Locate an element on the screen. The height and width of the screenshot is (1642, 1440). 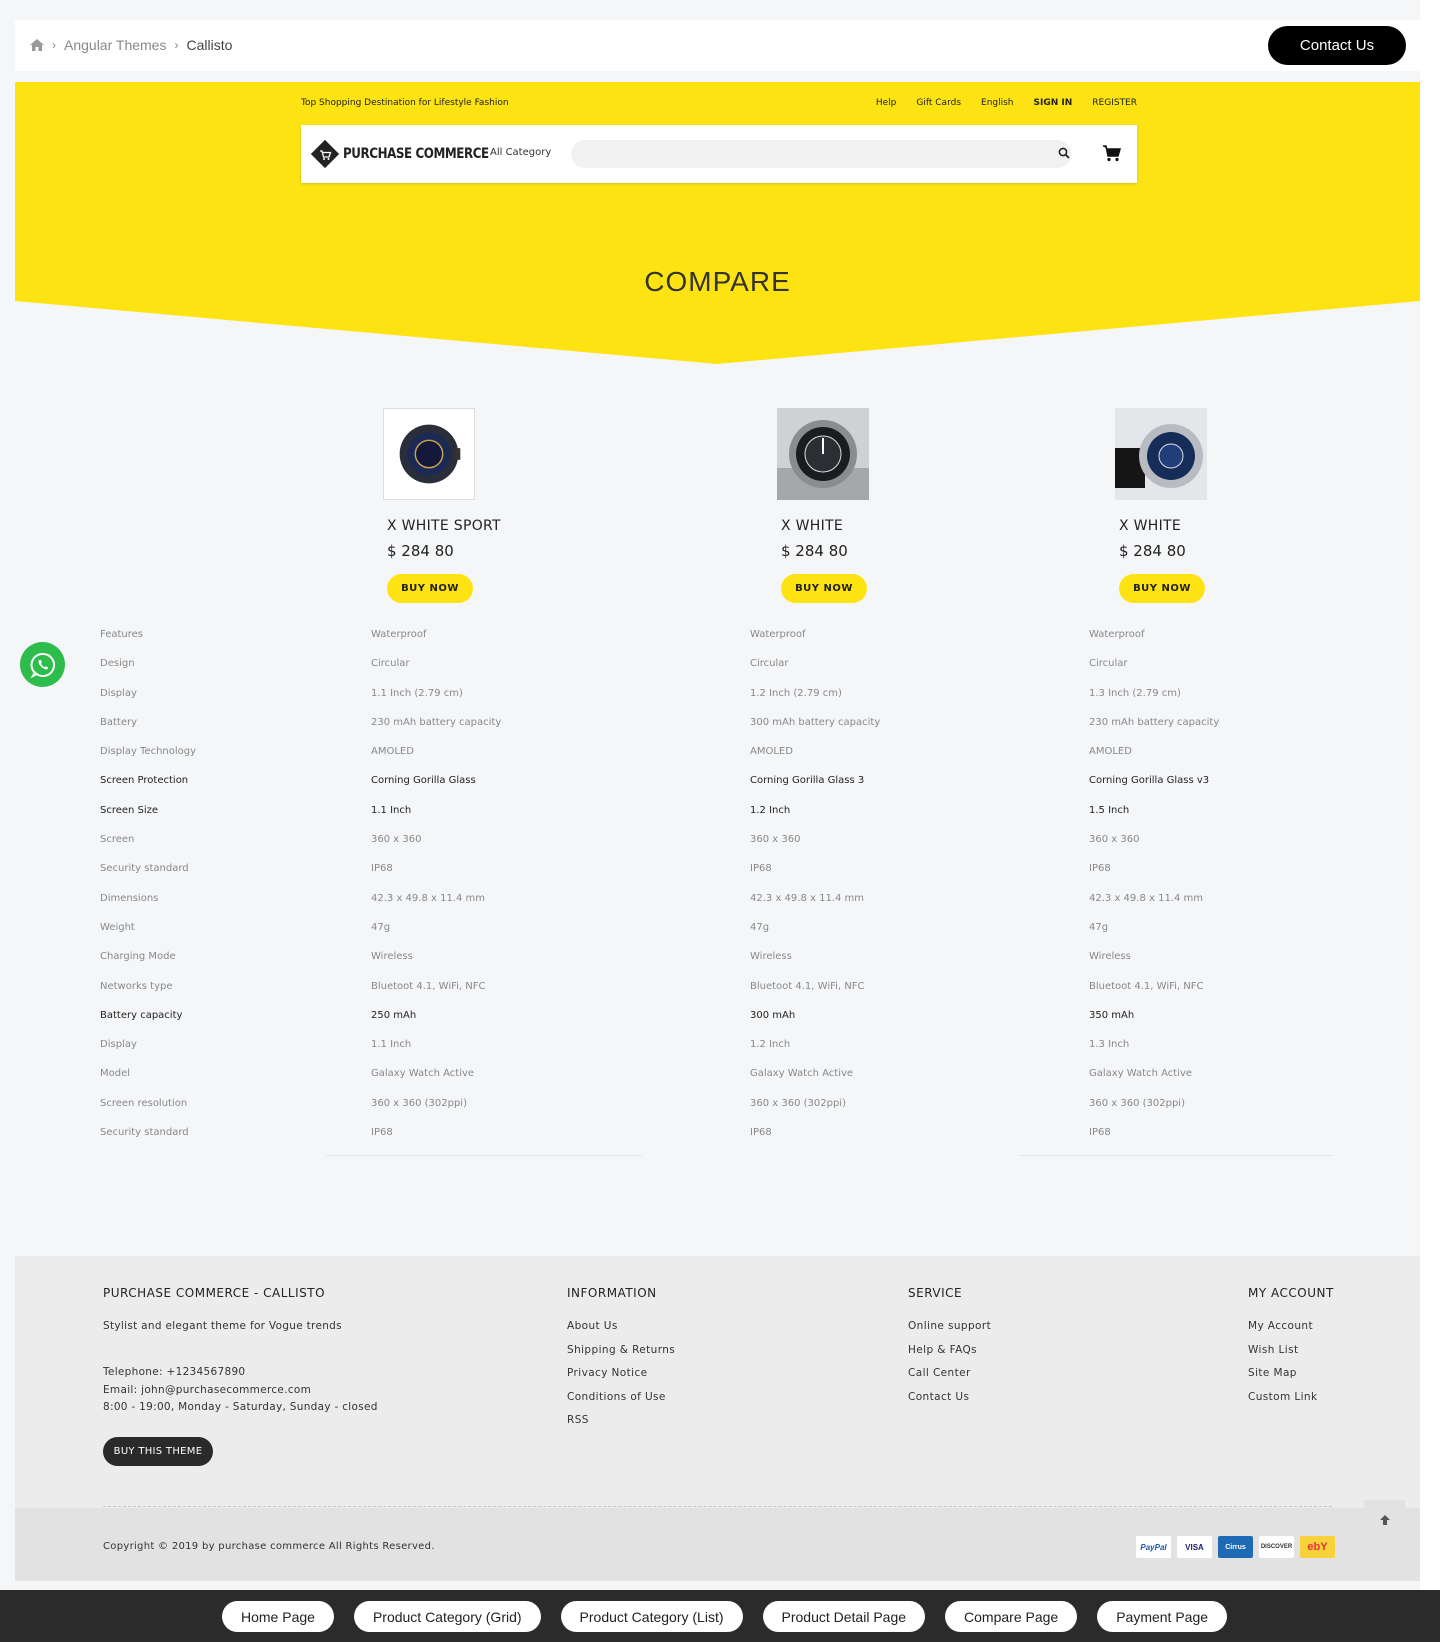
spec-row: Security standard IP68 IP68 IP68 is located at coordinates (725, 877).